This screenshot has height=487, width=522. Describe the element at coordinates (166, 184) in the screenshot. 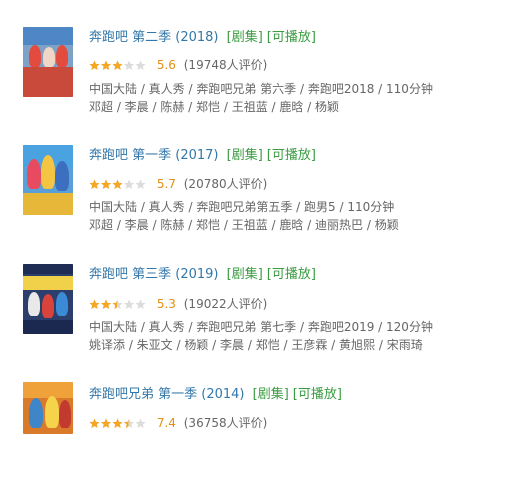

I see `rating-score: 5.7` at that location.